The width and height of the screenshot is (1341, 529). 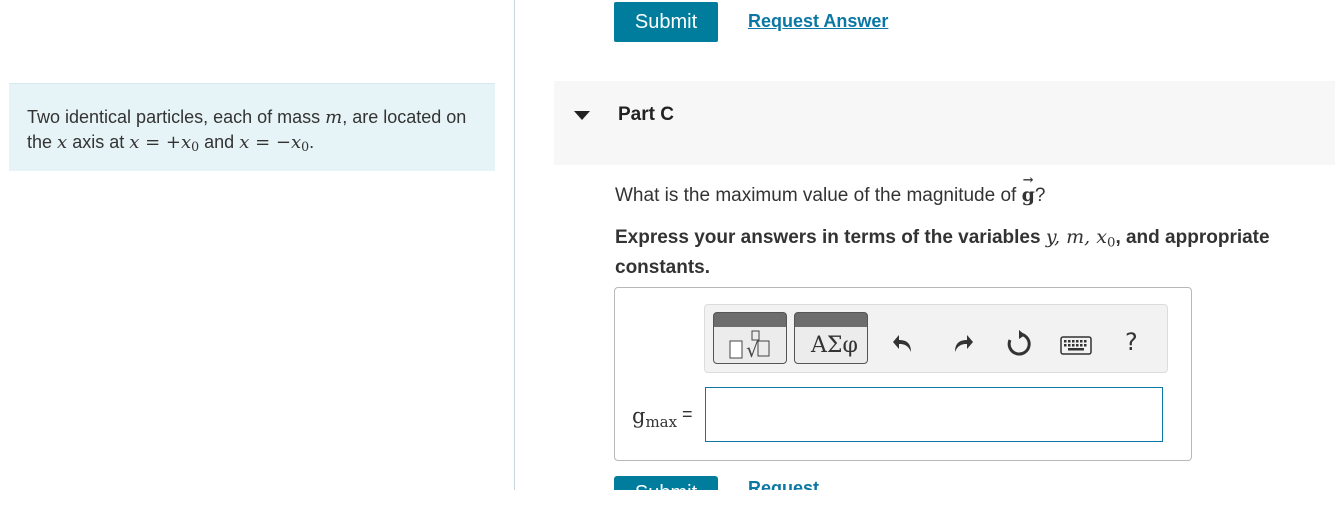 What do you see at coordinates (934, 414) in the screenshot?
I see `answer-input` at bounding box center [934, 414].